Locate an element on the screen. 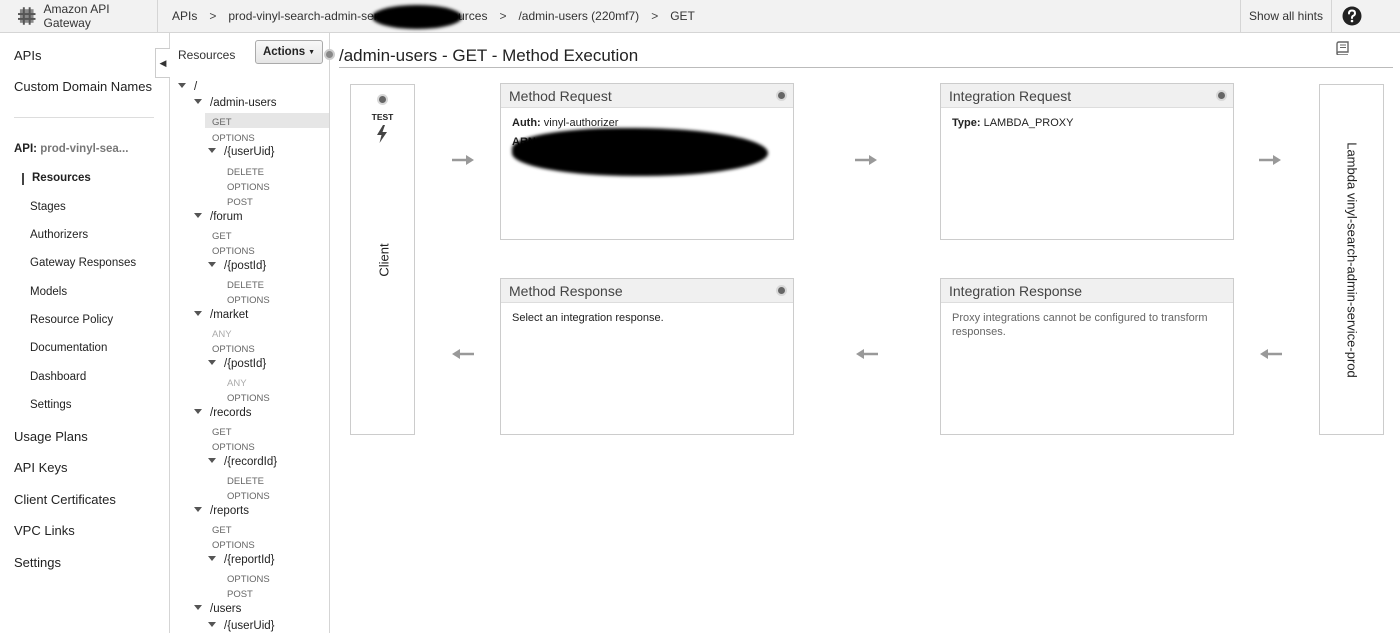 This screenshot has height=633, width=1400. nav-api-keys: API Keys is located at coordinates (40, 467).